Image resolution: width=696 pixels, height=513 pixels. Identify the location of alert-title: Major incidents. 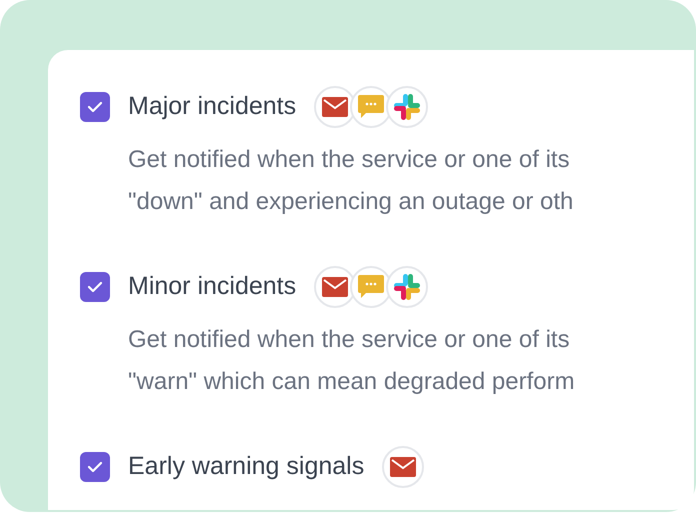
(212, 106).